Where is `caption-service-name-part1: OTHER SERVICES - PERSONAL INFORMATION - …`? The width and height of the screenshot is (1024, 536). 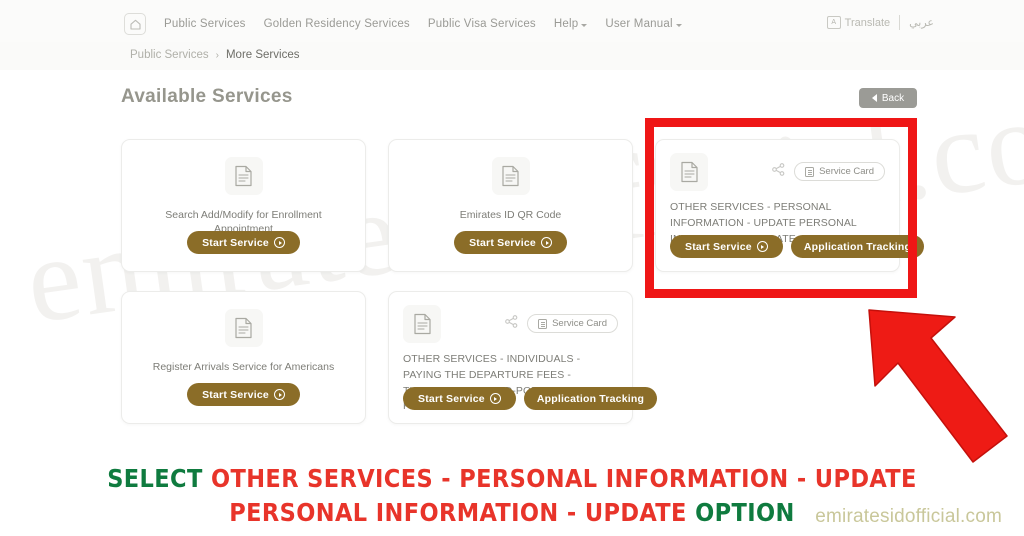 caption-service-name-part1: OTHER SERVICES - PERSONAL INFORMATION - … is located at coordinates (563, 478).